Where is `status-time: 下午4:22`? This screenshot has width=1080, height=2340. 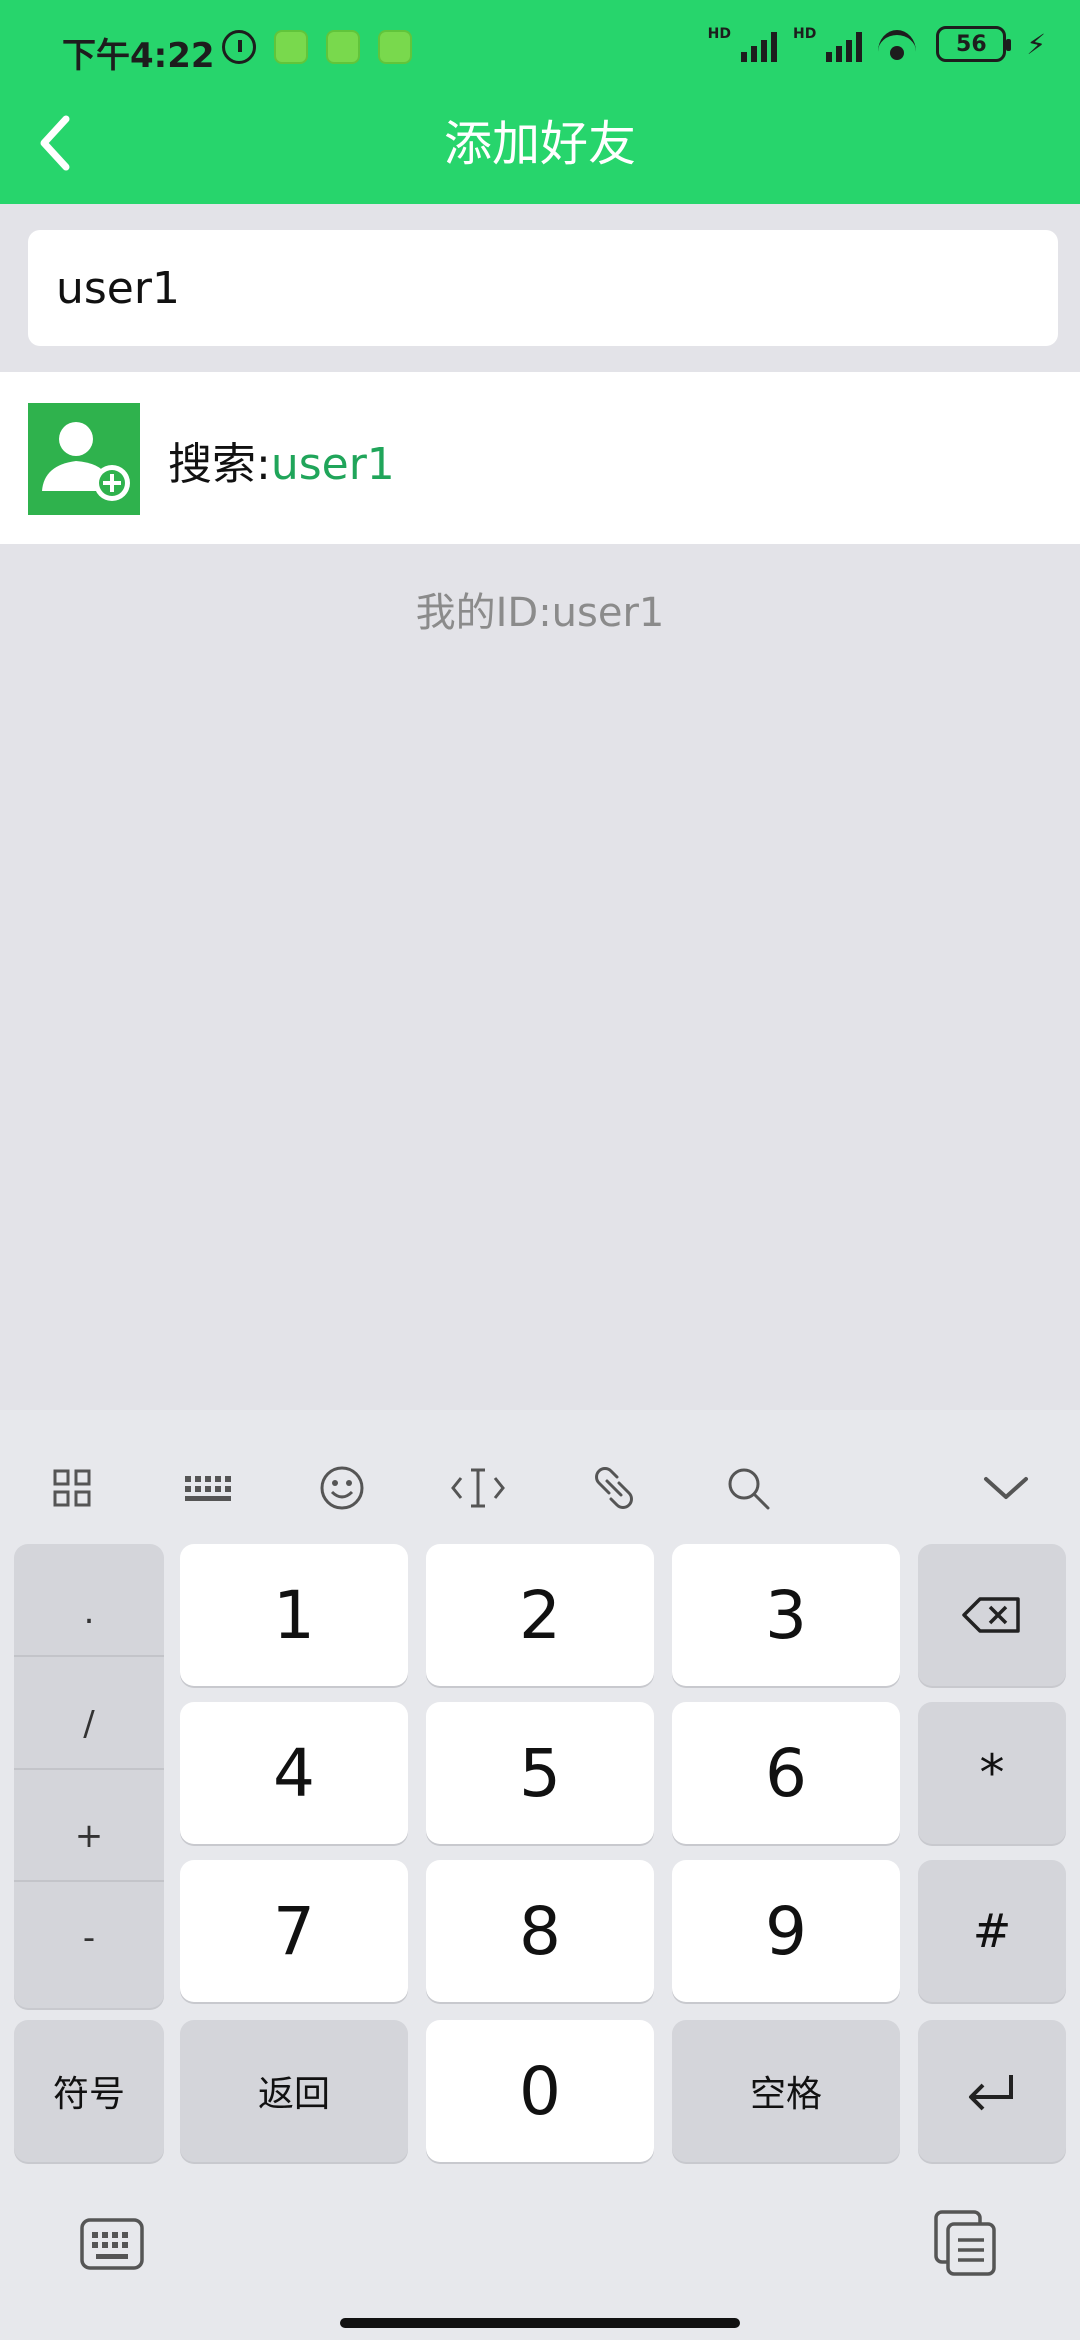 status-time: 下午4:22 is located at coordinates (138, 56).